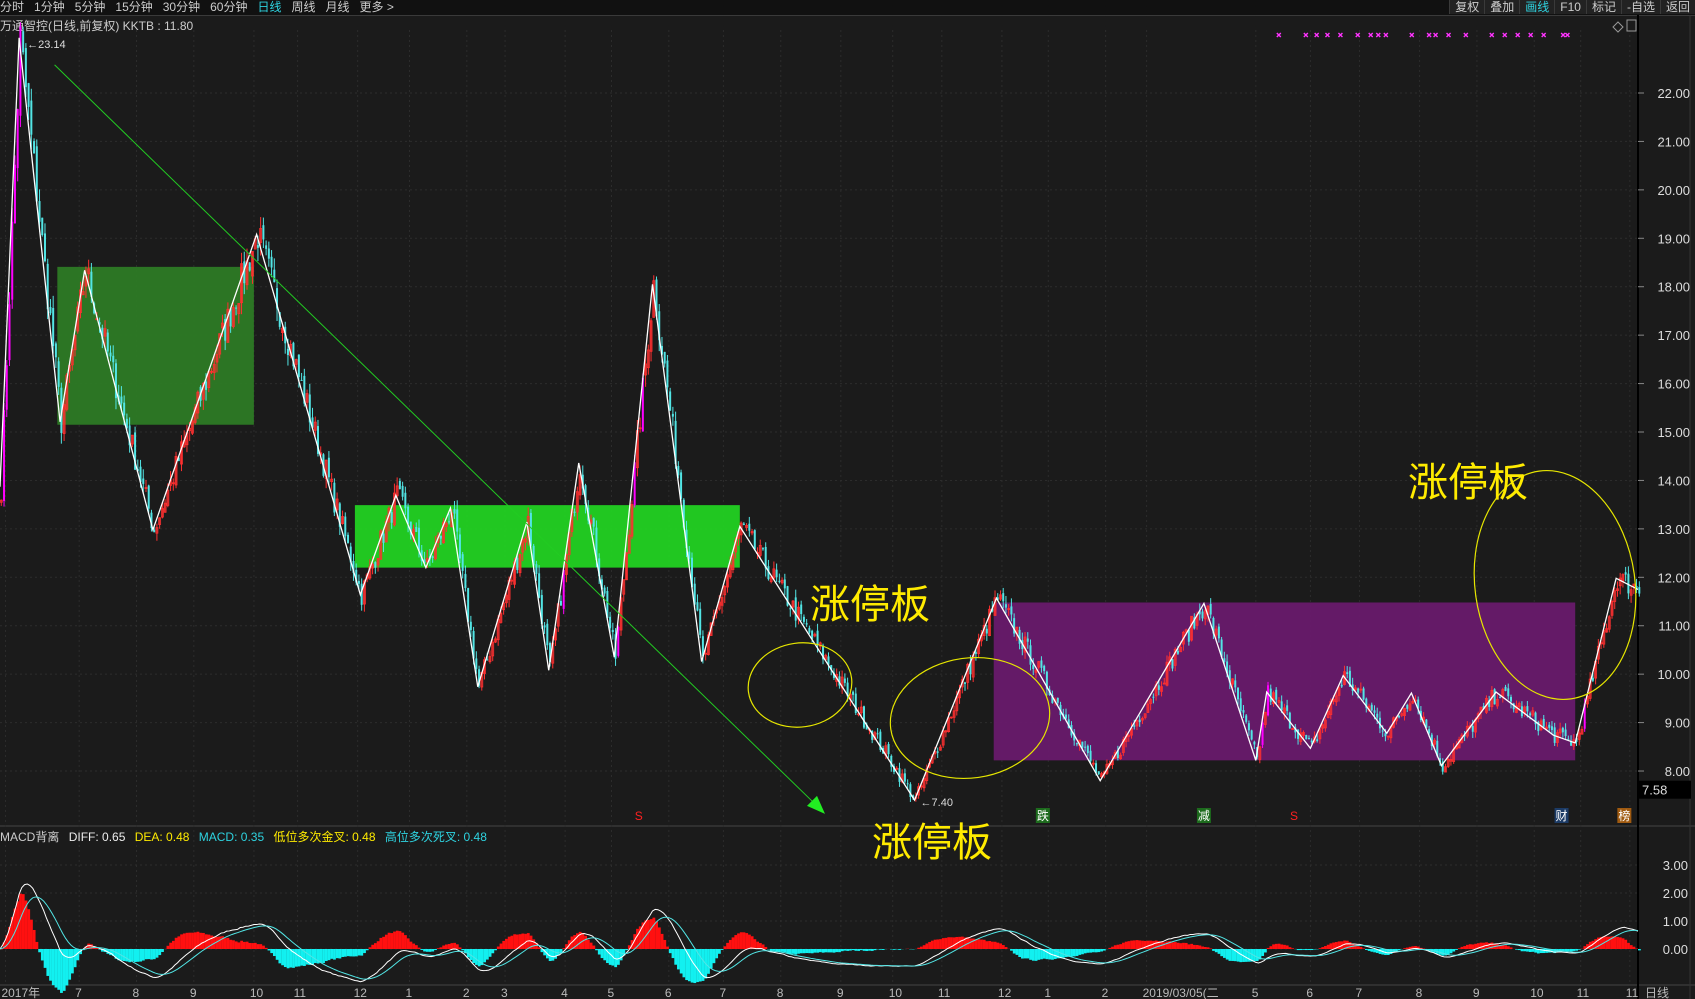  I want to click on time-axis-label: 7, so click(1359, 992).